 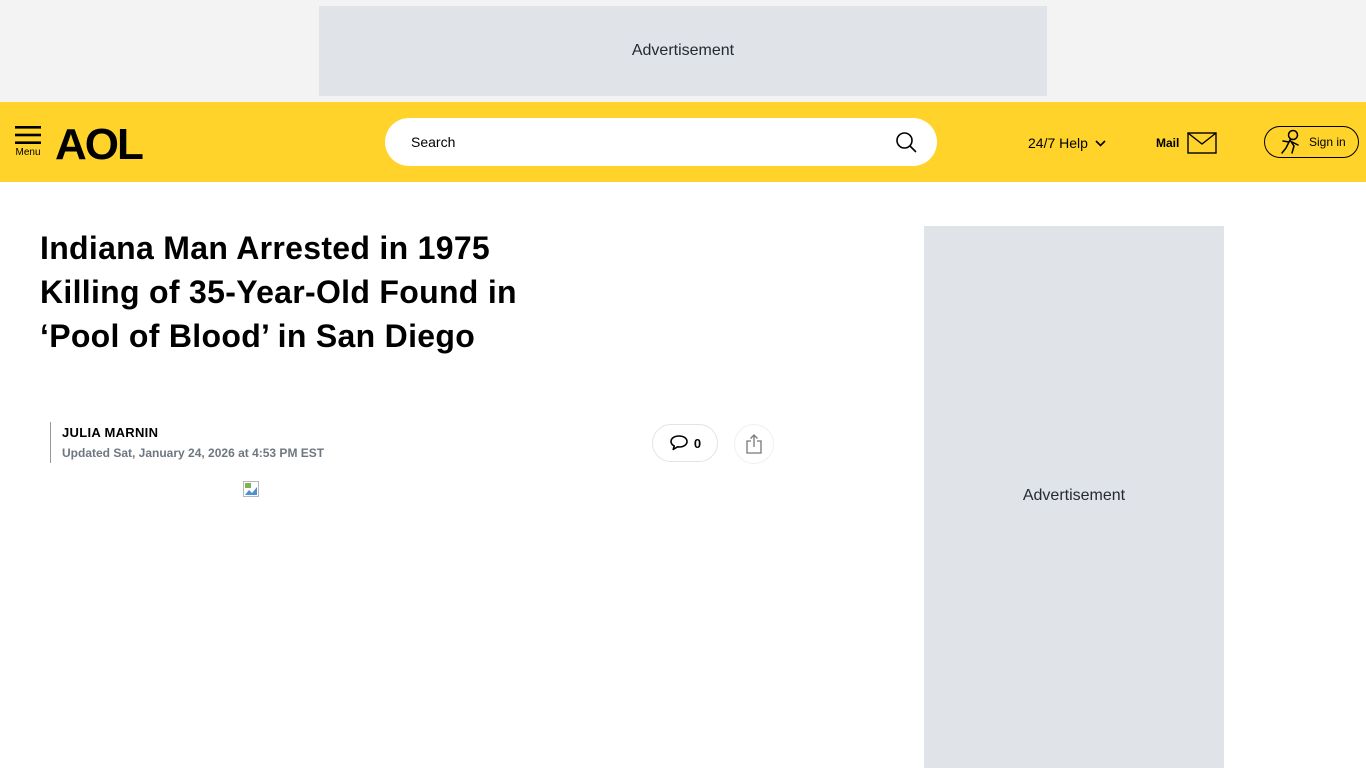 What do you see at coordinates (1327, 142) in the screenshot?
I see `sign-in-label: Sign in` at bounding box center [1327, 142].